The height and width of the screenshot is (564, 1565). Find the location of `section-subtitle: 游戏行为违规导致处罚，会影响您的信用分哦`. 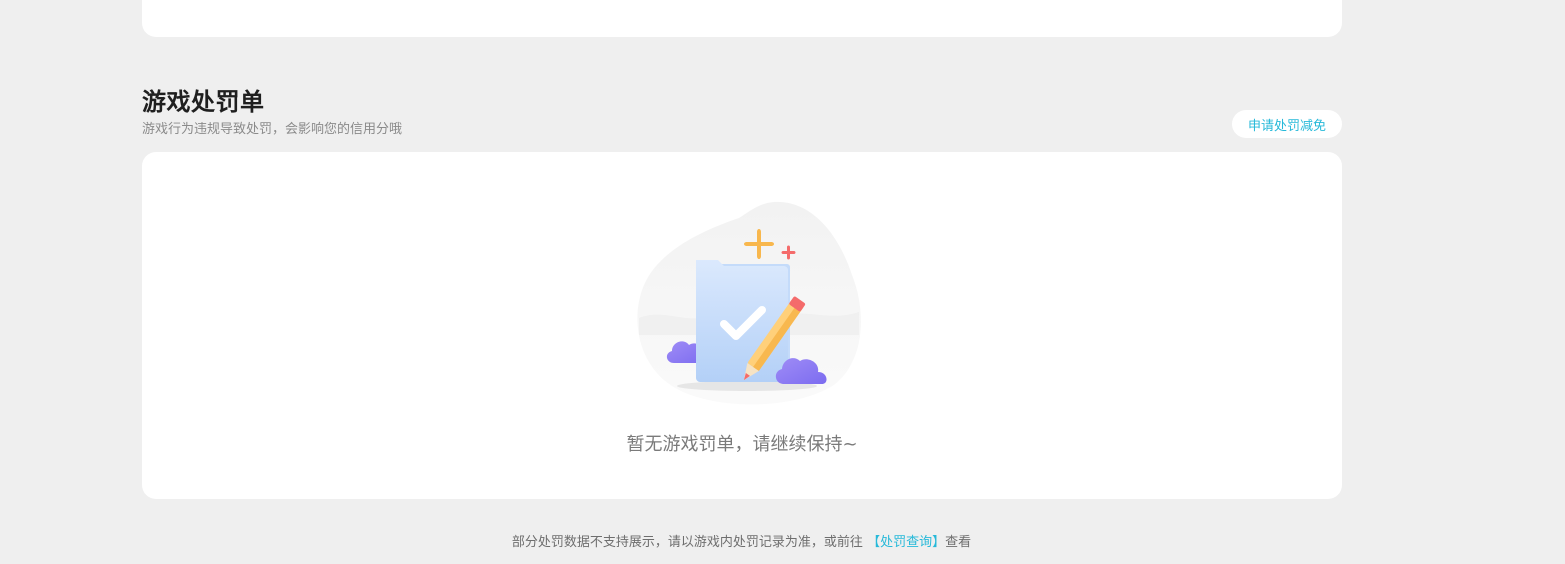

section-subtitle: 游戏行为违规导致处罚，会影响您的信用分哦 is located at coordinates (272, 129).